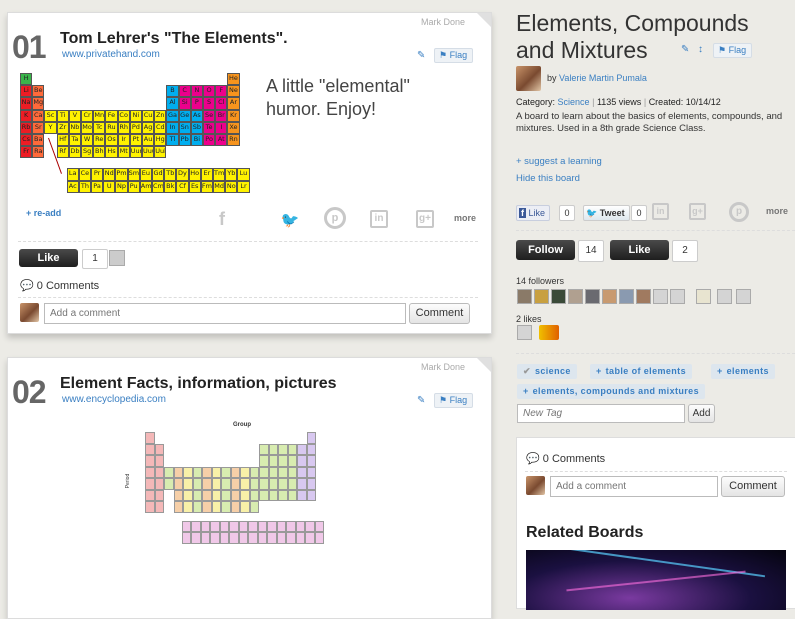  I want to click on tag-science: ✔ science, so click(547, 371).